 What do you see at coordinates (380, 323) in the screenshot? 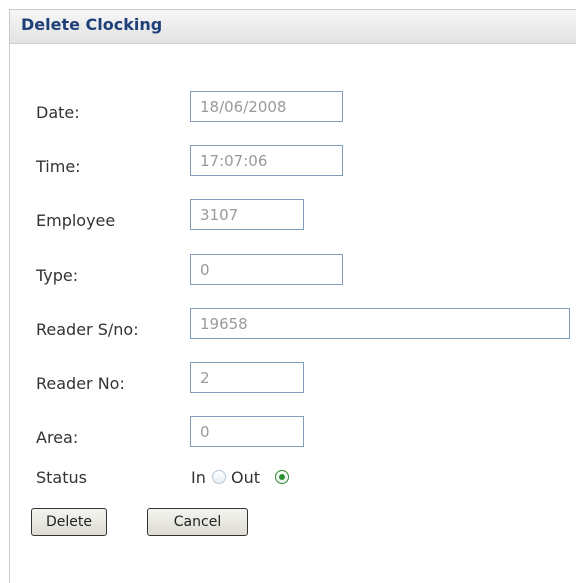
I see `reader-sno-field` at bounding box center [380, 323].